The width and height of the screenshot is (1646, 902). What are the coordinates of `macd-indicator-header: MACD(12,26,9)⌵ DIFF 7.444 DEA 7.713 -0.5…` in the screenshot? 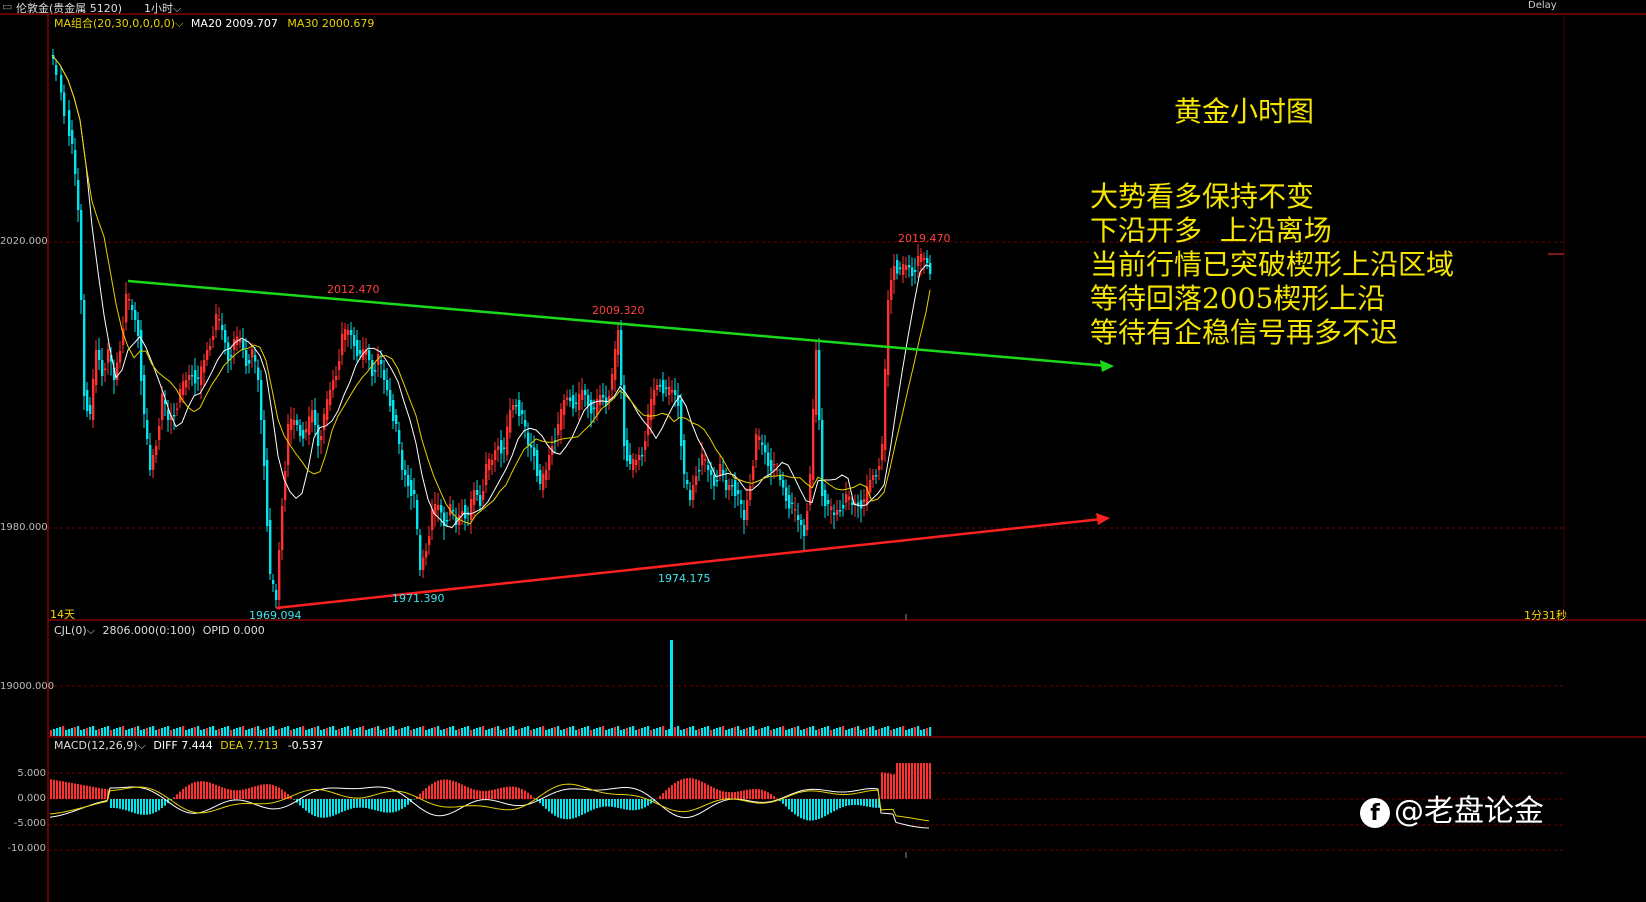 It's located at (188, 746).